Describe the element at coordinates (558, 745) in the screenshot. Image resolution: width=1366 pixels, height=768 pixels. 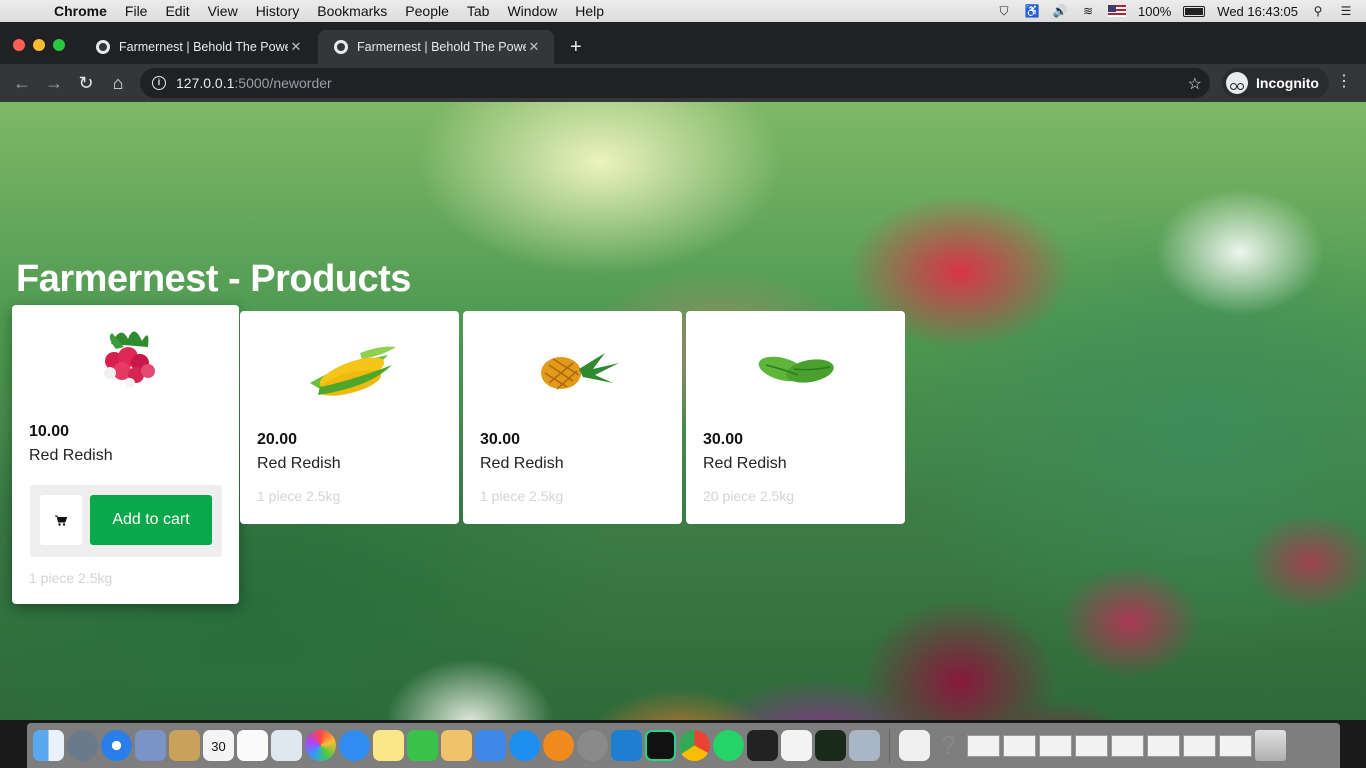
I see `books-icon` at that location.